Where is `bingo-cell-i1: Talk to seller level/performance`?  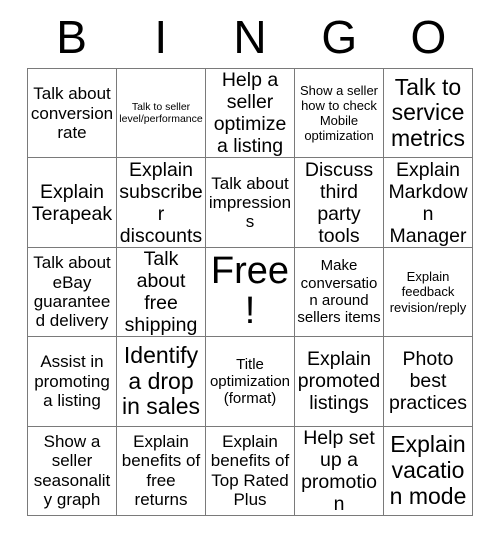 bingo-cell-i1: Talk to seller level/performance is located at coordinates (161, 114).